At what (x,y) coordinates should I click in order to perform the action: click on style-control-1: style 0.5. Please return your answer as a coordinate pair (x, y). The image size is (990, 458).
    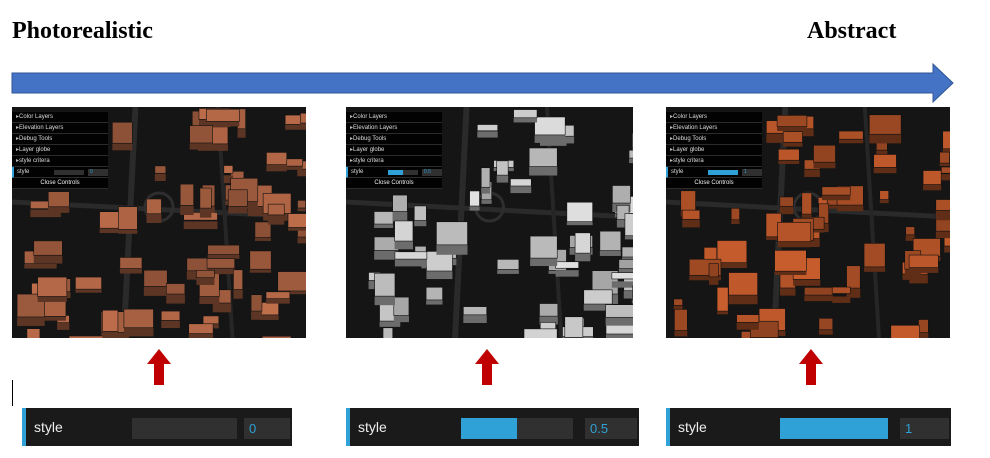
    Looking at the image, I should click on (492, 427).